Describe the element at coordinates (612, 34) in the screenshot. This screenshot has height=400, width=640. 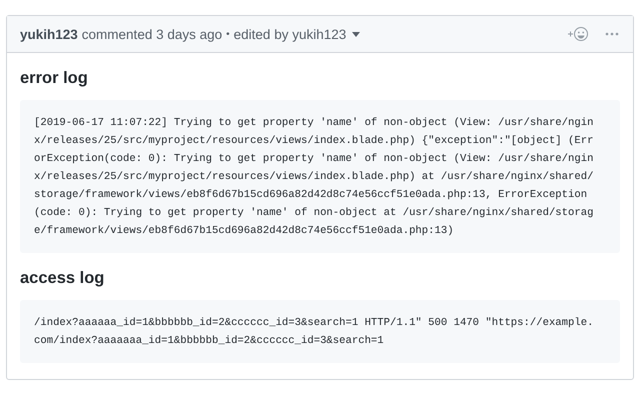
I see `more-options-icon` at that location.